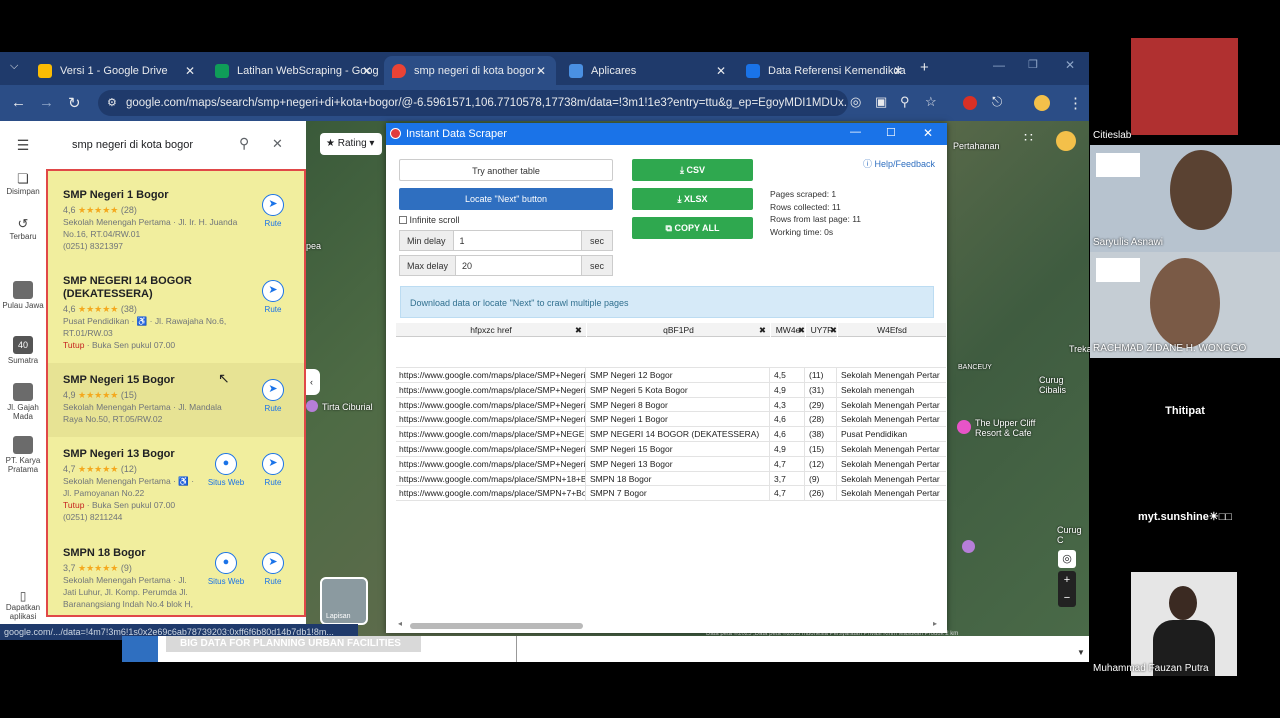  I want to click on window-close-icon: ✕, so click(1070, 65).